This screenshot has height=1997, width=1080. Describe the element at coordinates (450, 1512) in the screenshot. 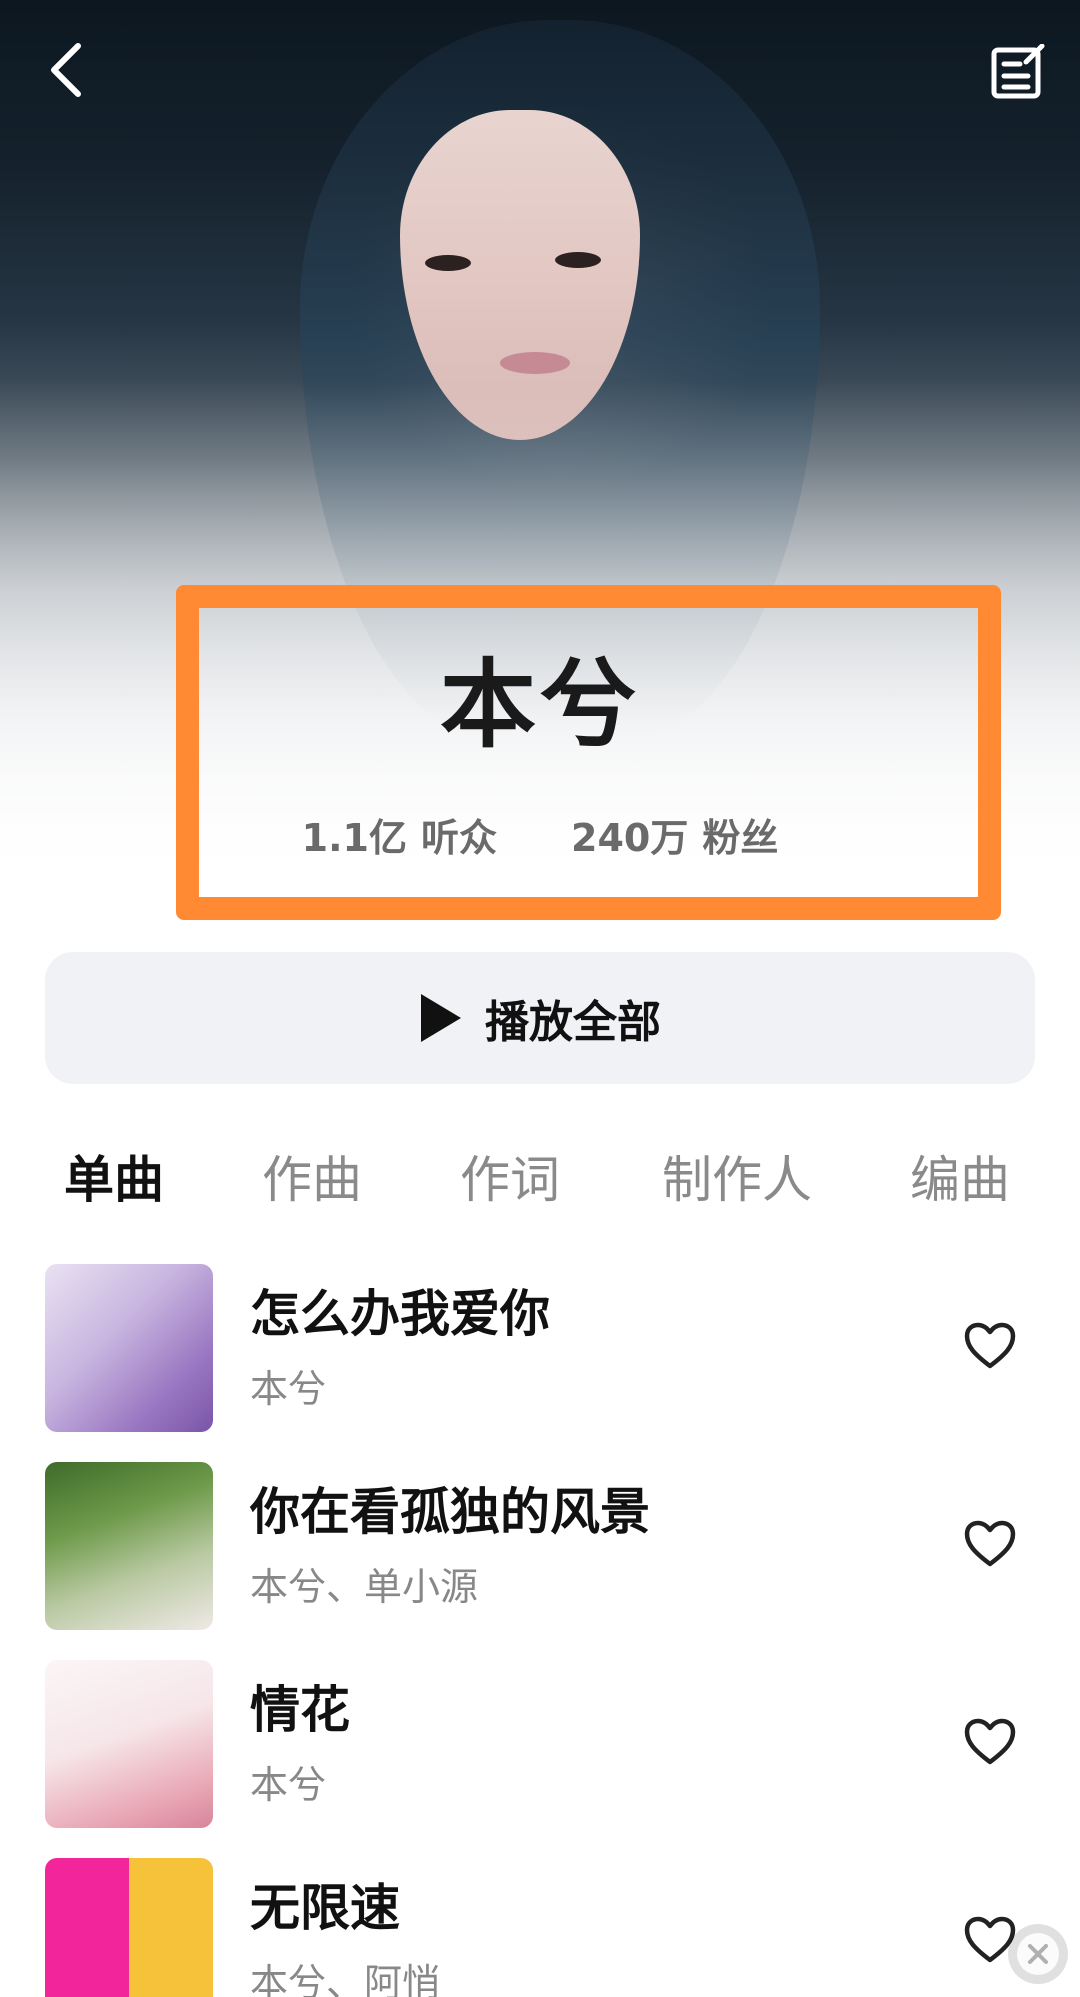

I see `song-title: 你在看孤独的风景` at that location.